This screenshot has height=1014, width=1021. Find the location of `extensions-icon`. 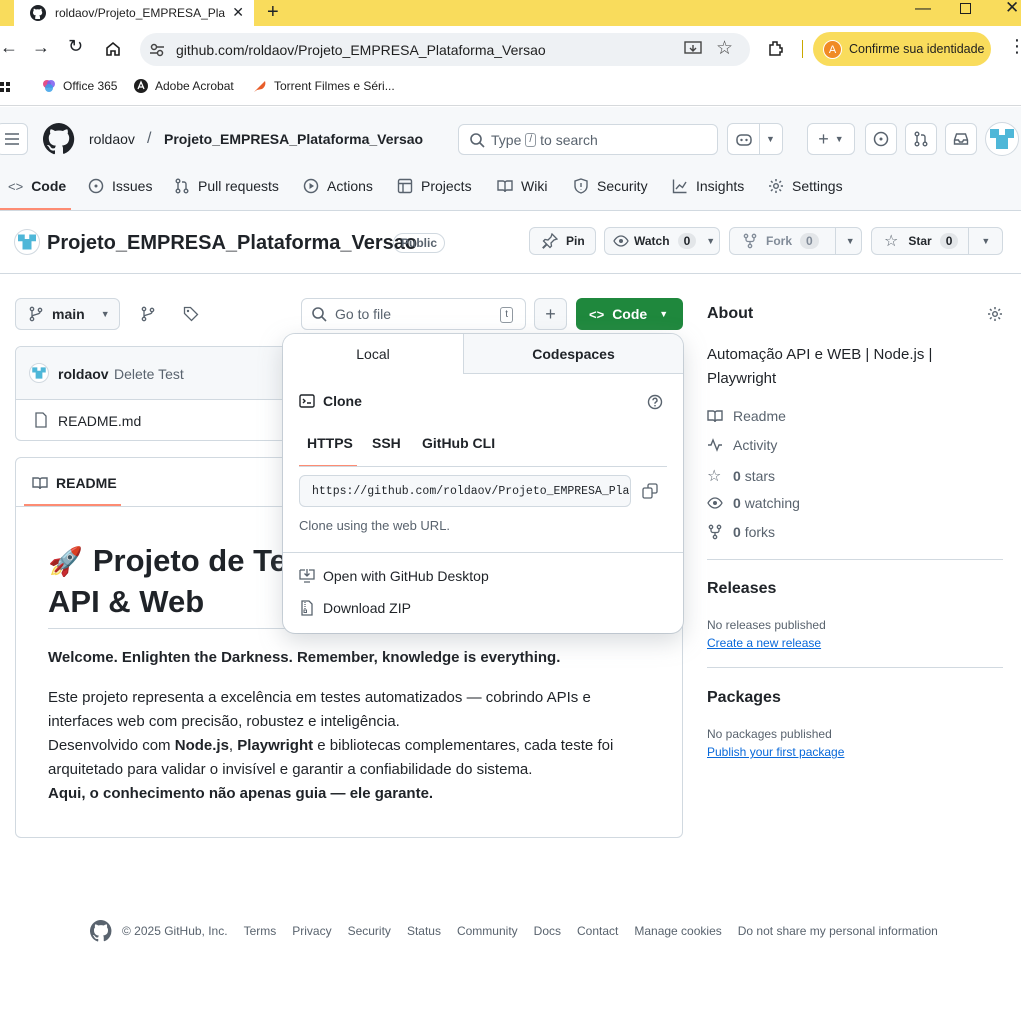

extensions-icon is located at coordinates (776, 48).